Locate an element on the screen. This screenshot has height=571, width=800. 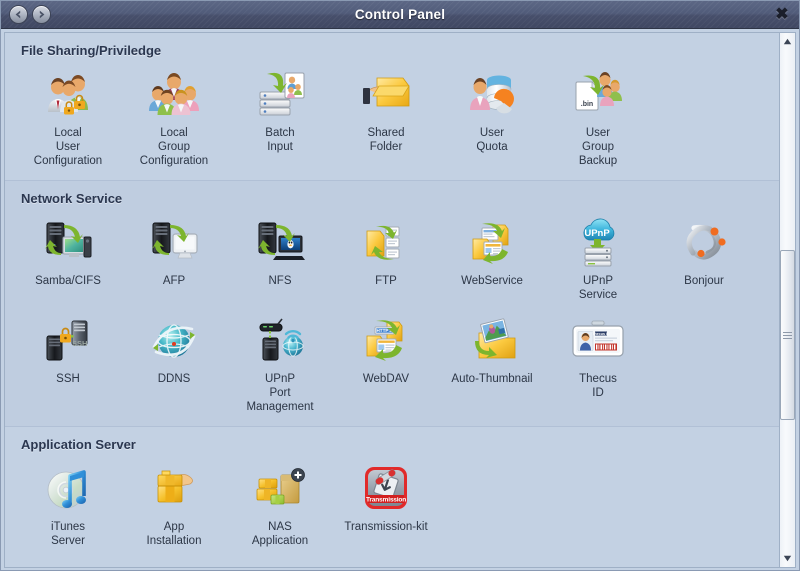
app-item-webdav: HTTP:// WebDAV is located at coordinates (386, 366).